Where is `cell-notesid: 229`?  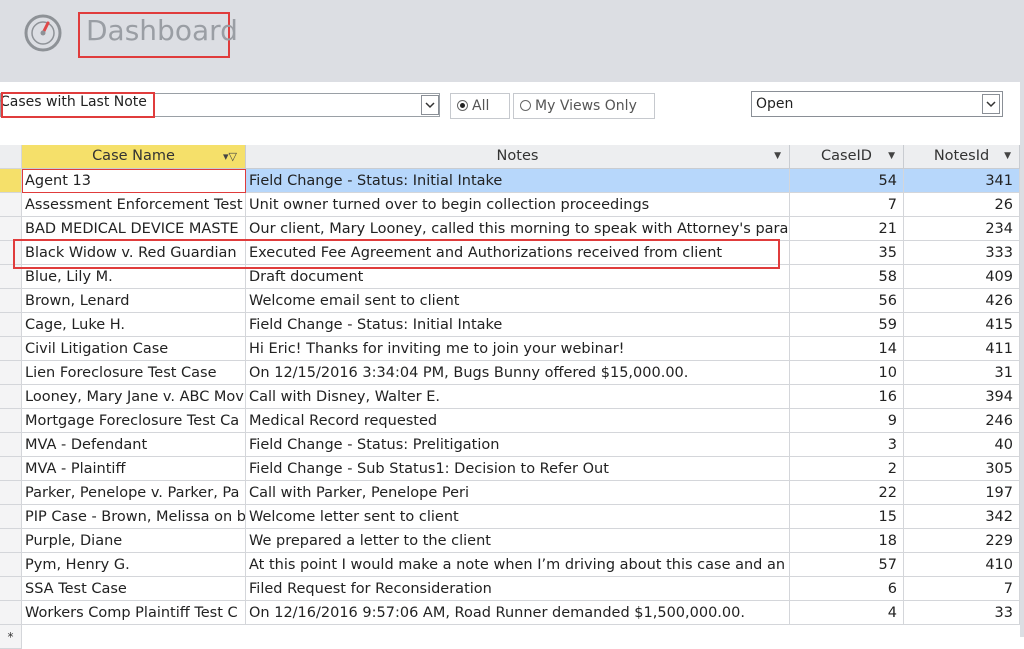
cell-notesid: 229 is located at coordinates (962, 541).